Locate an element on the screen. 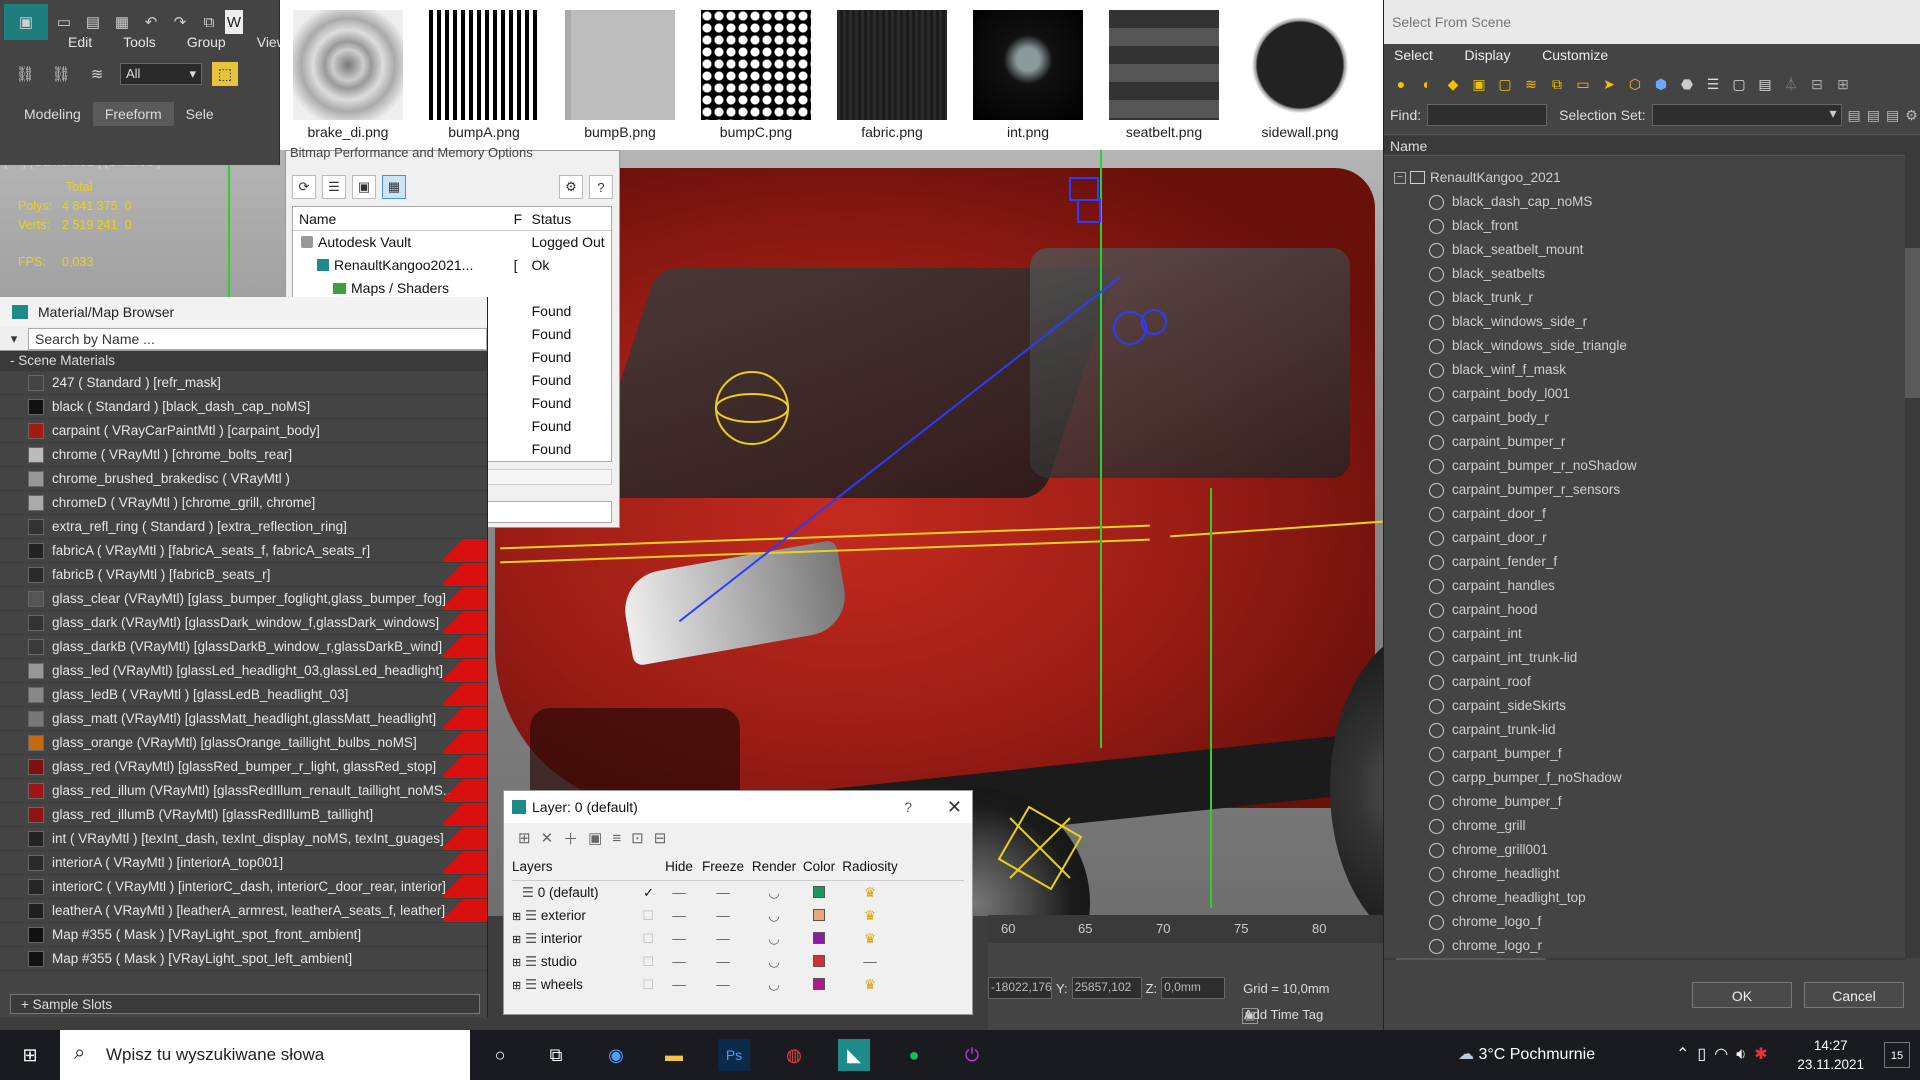 Image resolution: width=1920 pixels, height=1080 pixels. tray-chevron-icon: ⌃ is located at coordinates (1686, 1054).